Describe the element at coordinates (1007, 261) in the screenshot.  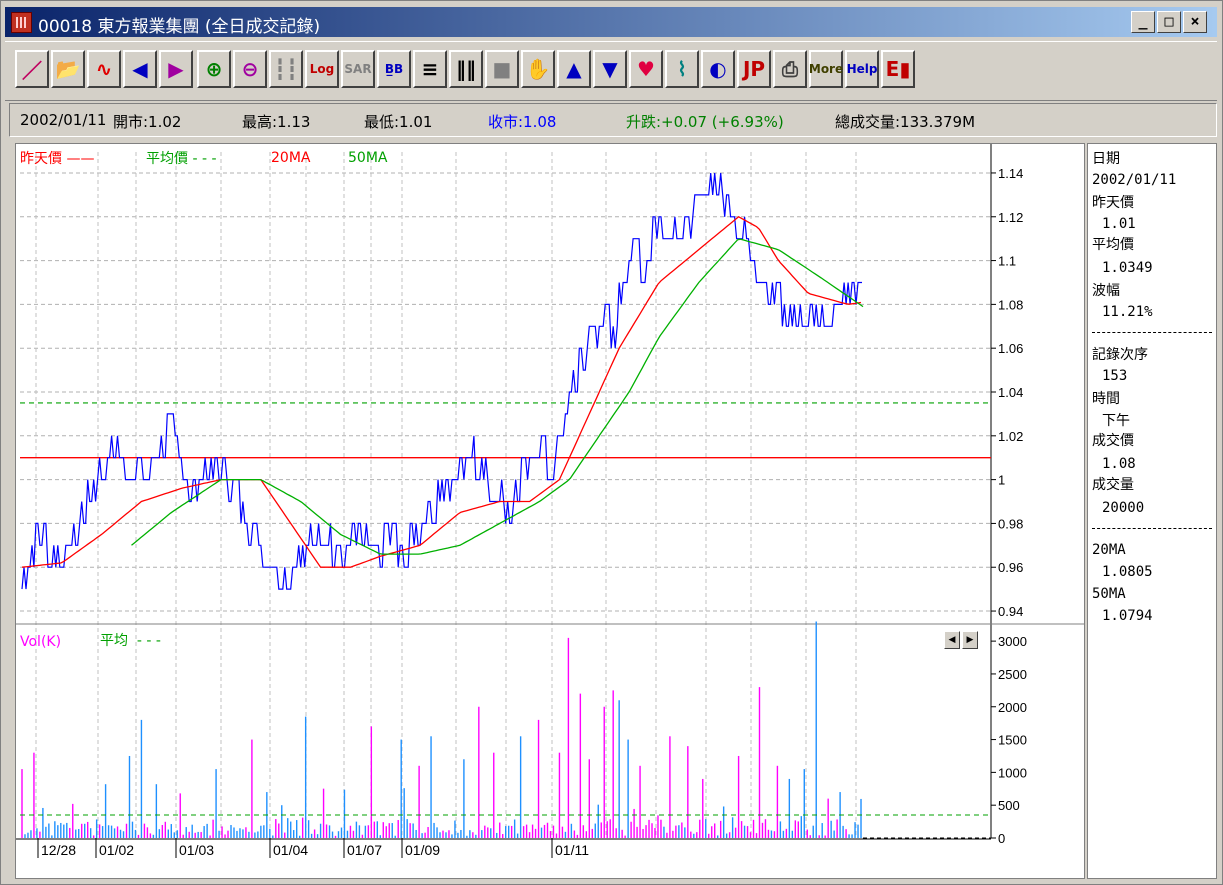
I see `price-tick-label: 1.1` at that location.